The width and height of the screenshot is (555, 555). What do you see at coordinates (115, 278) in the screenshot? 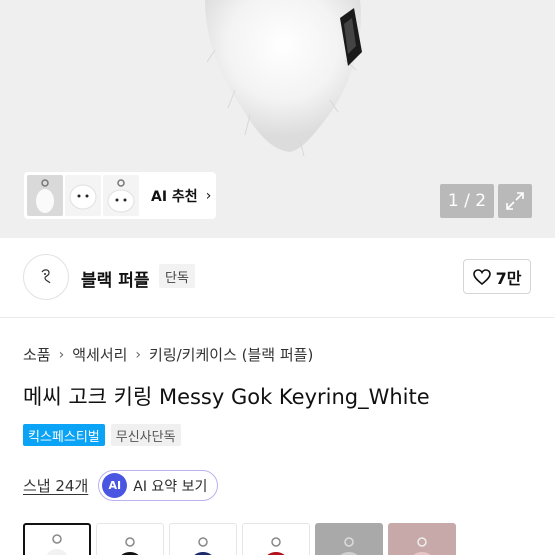
I see `brand-name: 블랙 퍼플` at bounding box center [115, 278].